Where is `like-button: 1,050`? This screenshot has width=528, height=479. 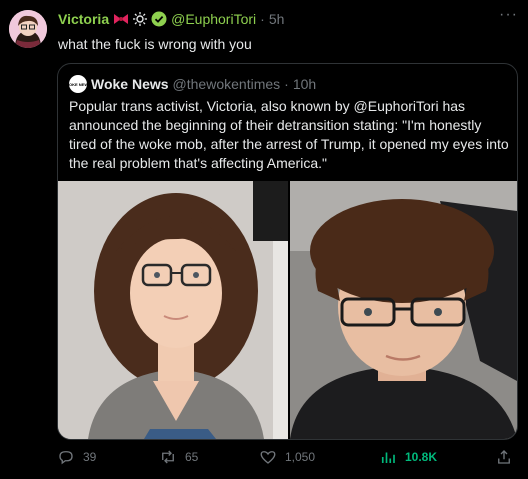 like-button: 1,050 is located at coordinates (287, 457).